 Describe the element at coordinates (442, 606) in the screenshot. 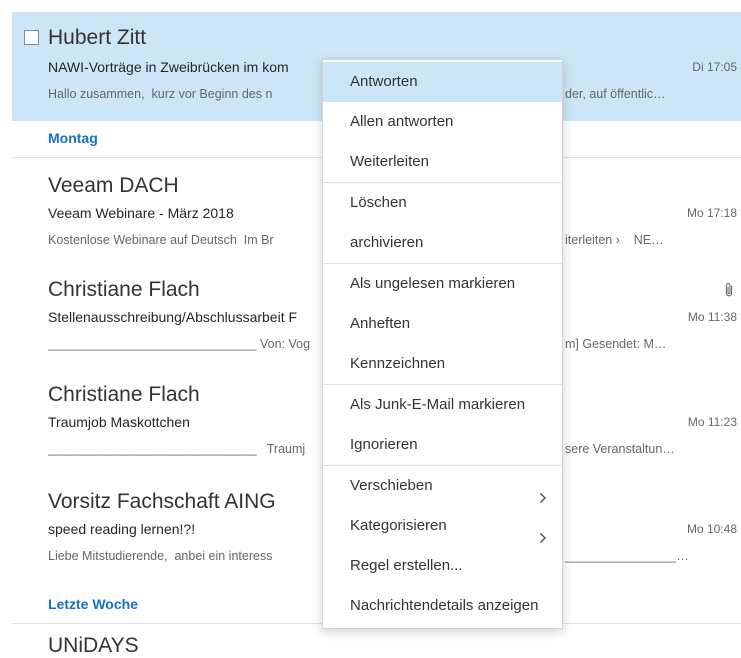

I see `menu-item-nachrichtendetails-anzeigen: Nachrichtendetails anzeigen` at that location.